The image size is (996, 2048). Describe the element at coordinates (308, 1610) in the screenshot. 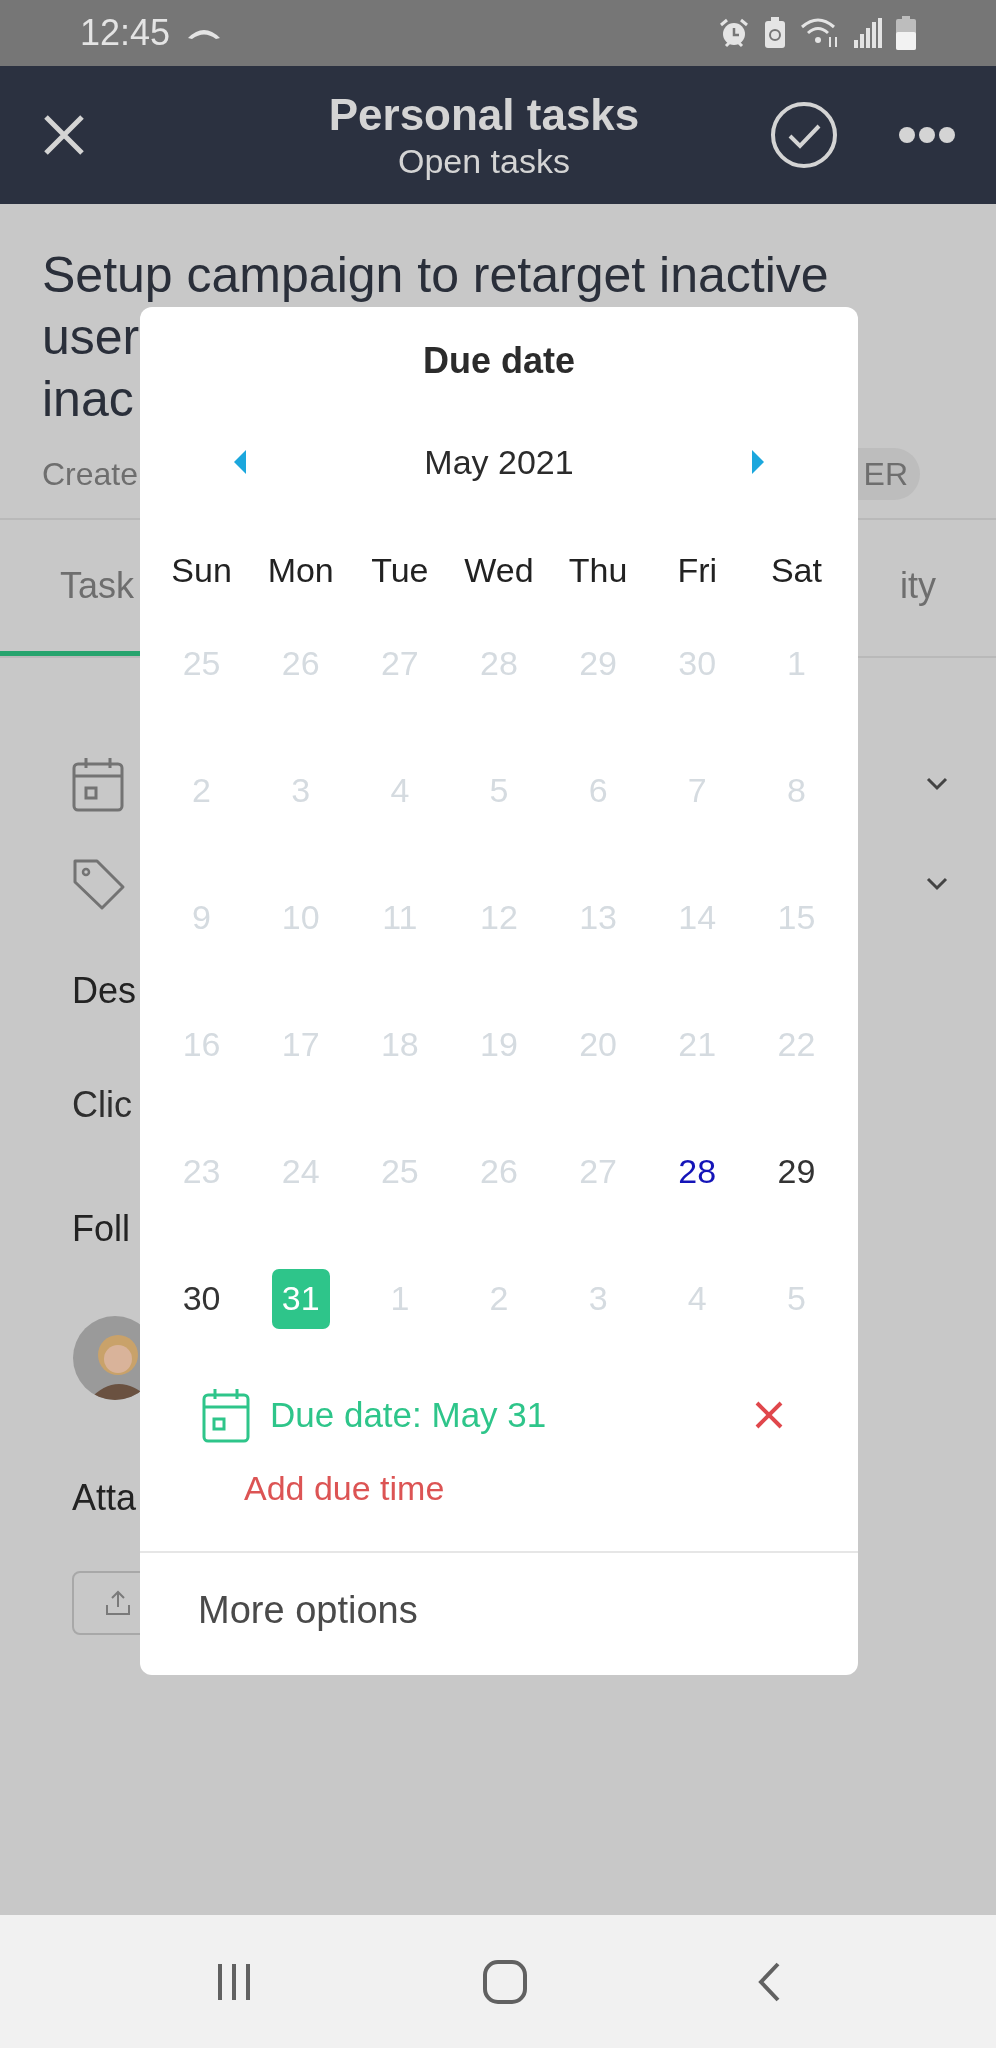

I see `more-options-button: More options` at that location.